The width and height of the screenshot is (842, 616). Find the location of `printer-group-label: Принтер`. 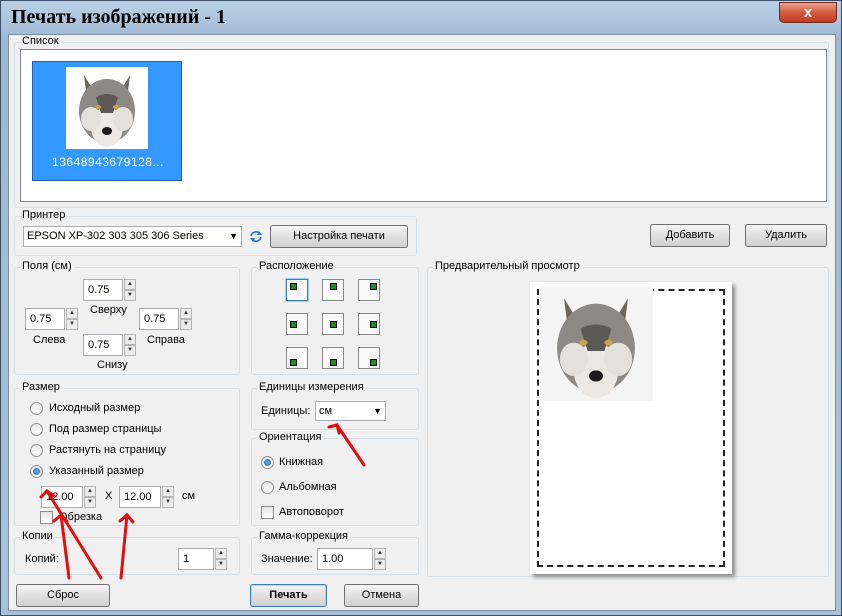

printer-group-label: Принтер is located at coordinates (44, 215).